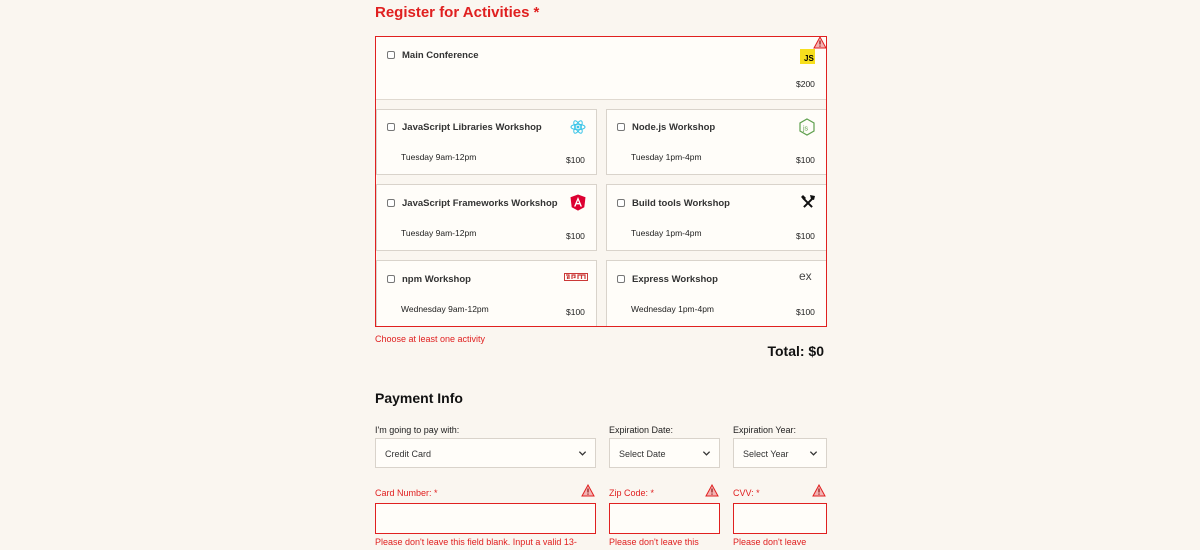 Image resolution: width=1200 pixels, height=550 pixels. What do you see at coordinates (805, 160) in the screenshot?
I see `nodejs-price: $100` at bounding box center [805, 160].